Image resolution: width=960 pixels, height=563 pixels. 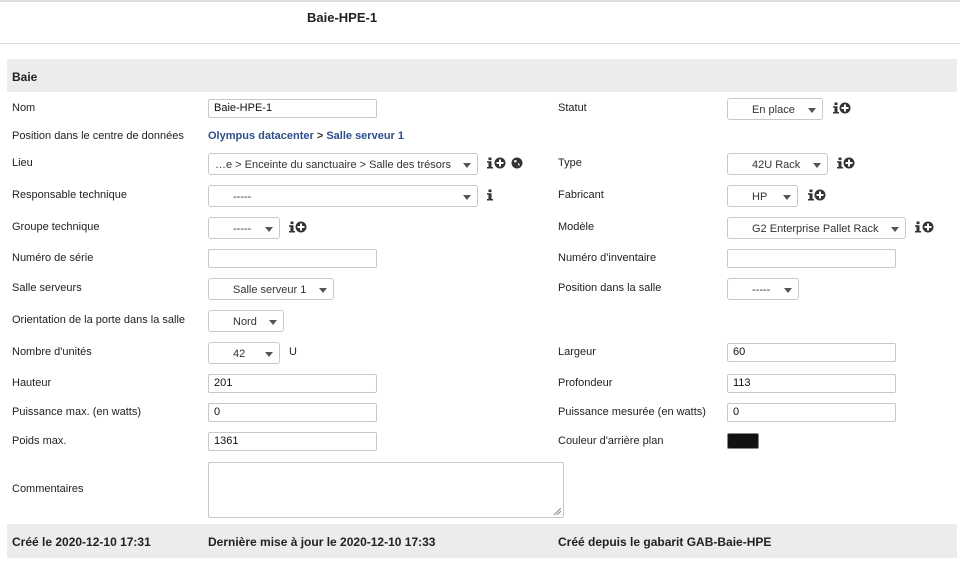 What do you see at coordinates (570, 163) in the screenshot?
I see `type-label: Type` at bounding box center [570, 163].